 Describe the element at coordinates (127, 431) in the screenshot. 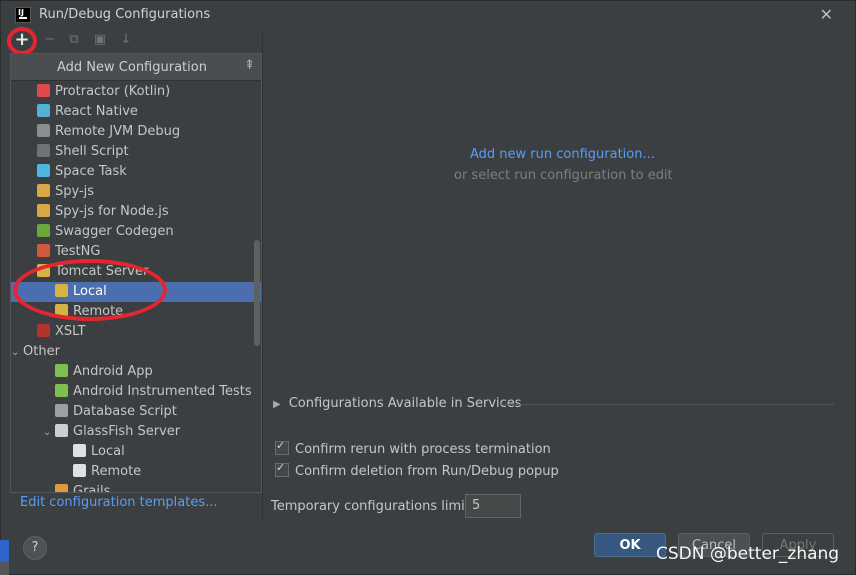

I see `tree-item-label: GlassFish Server` at that location.